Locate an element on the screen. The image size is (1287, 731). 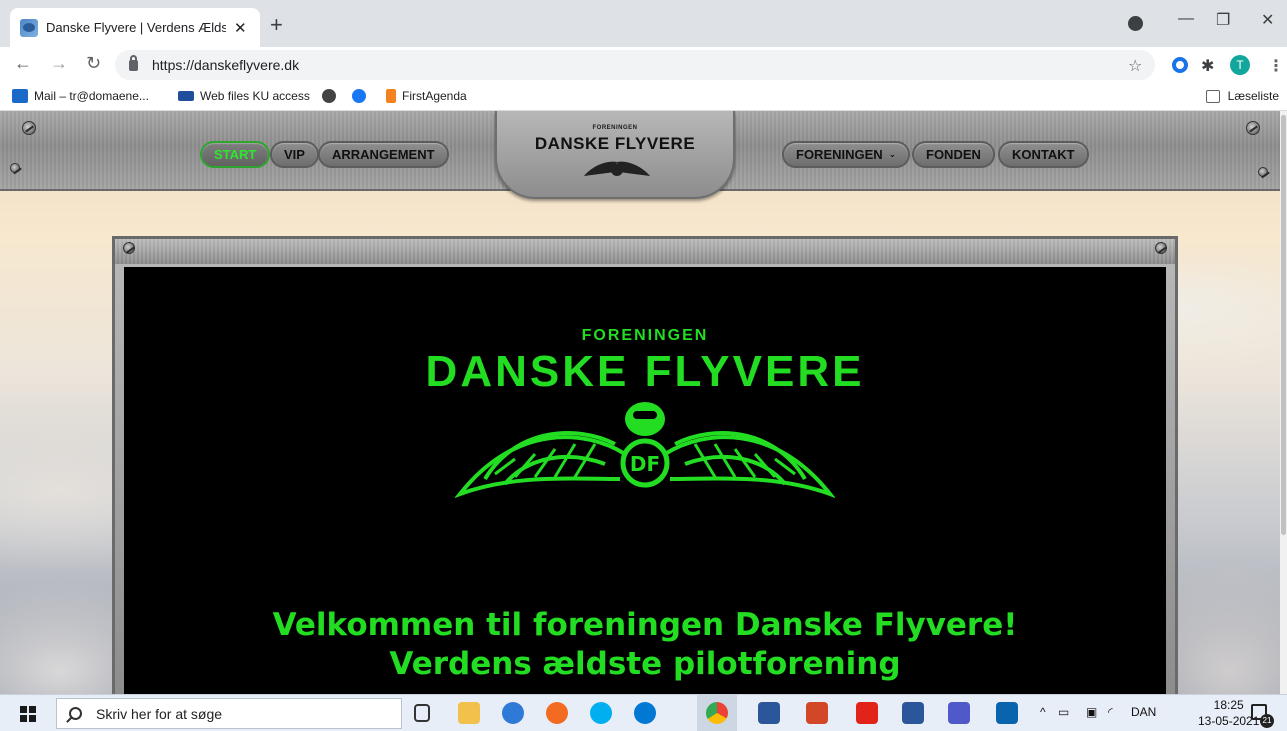
nav-kontakt: KONTAKT is located at coordinates (1043, 154).